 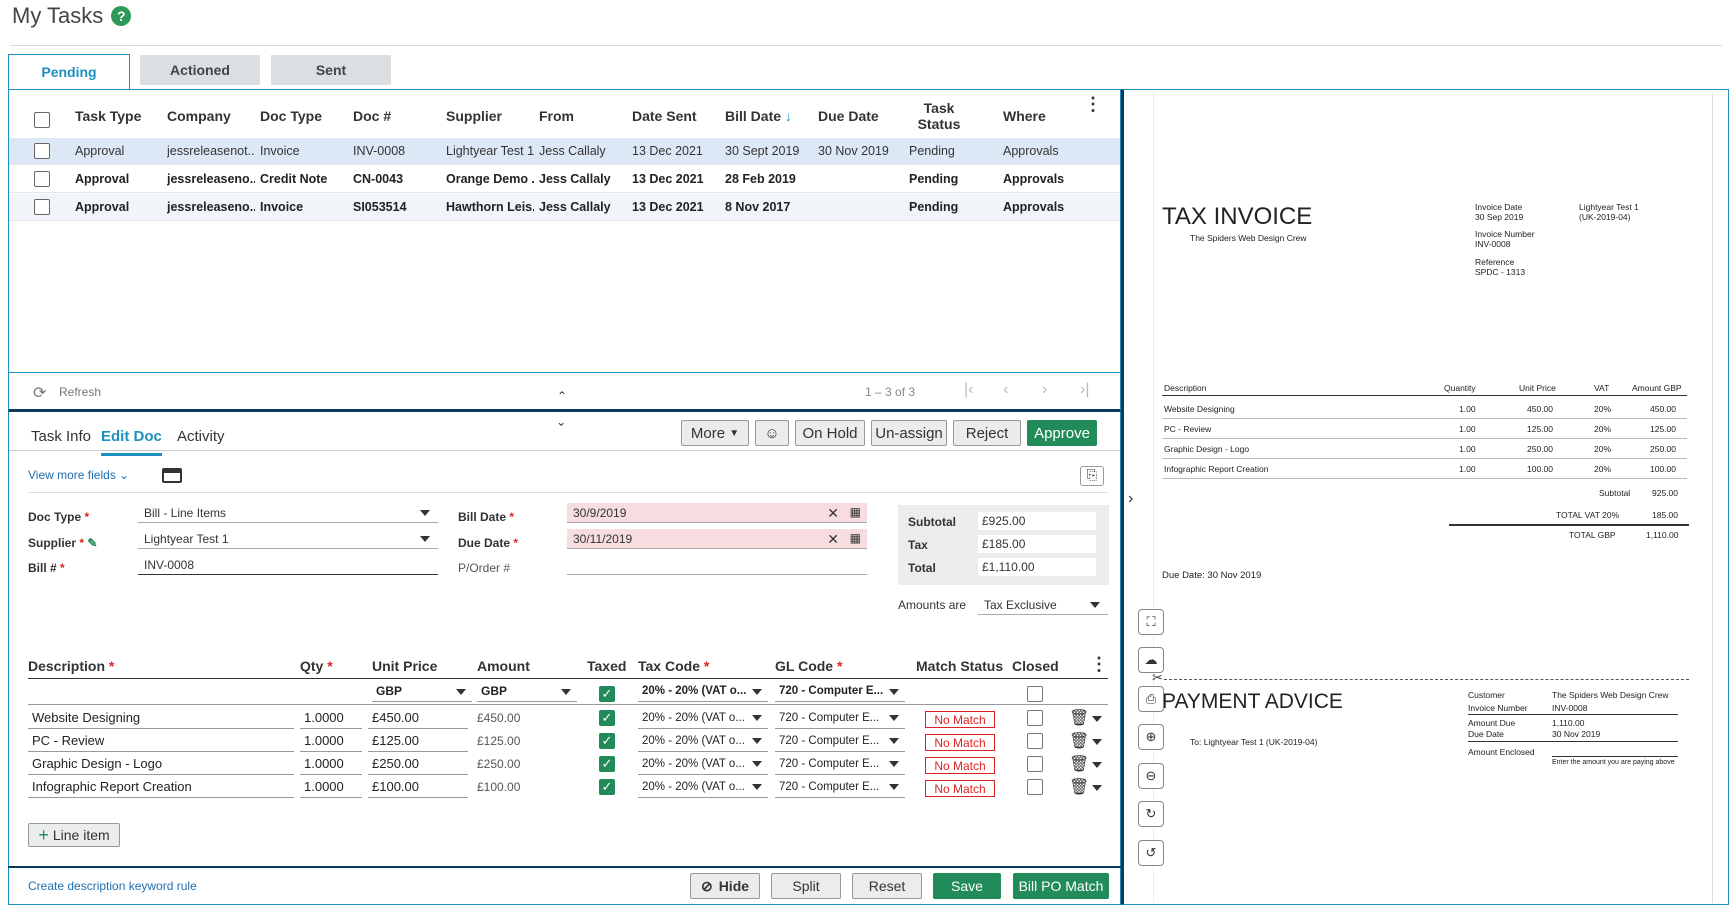 I want to click on porder-input, so click(x=717, y=565).